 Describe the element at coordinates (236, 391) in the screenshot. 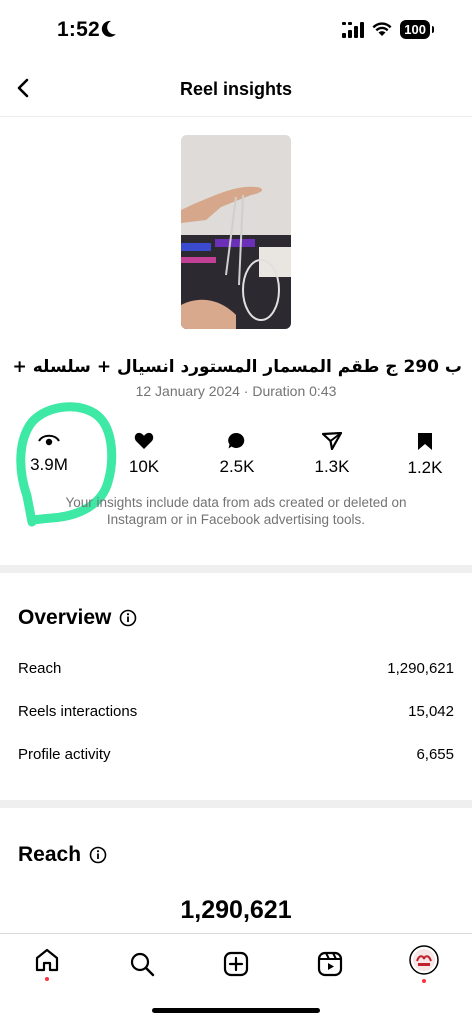

I see `reel-meta: 12 January 2024 · Duration 0:43` at that location.